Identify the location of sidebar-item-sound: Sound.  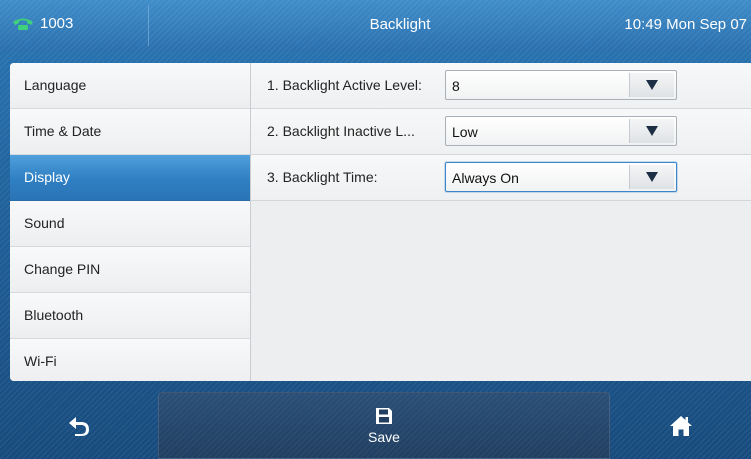
(130, 224).